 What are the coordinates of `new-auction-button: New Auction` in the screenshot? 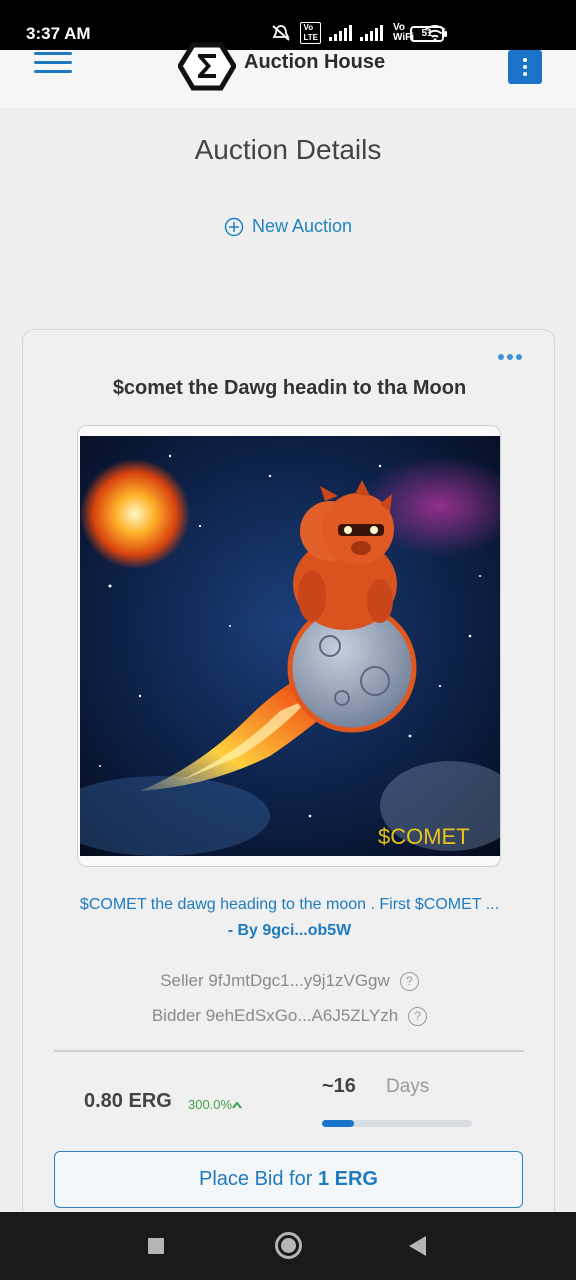 It's located at (288, 226).